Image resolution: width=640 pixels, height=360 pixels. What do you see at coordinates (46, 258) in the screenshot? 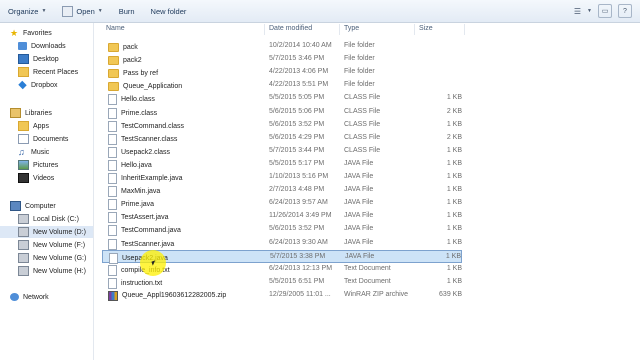
I see `nav-new-volume-g: New Volume (G:)` at bounding box center [46, 258].